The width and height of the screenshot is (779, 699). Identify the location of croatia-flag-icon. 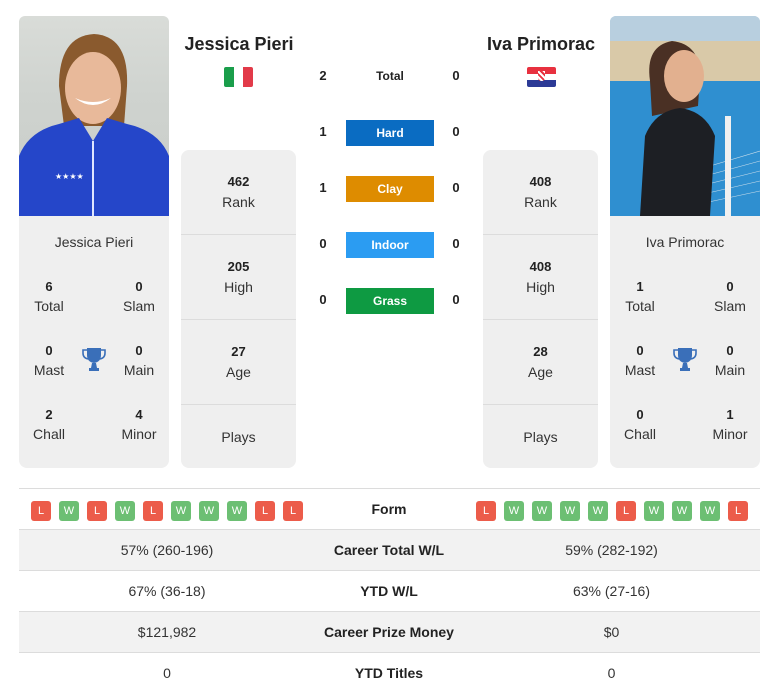
(541, 77).